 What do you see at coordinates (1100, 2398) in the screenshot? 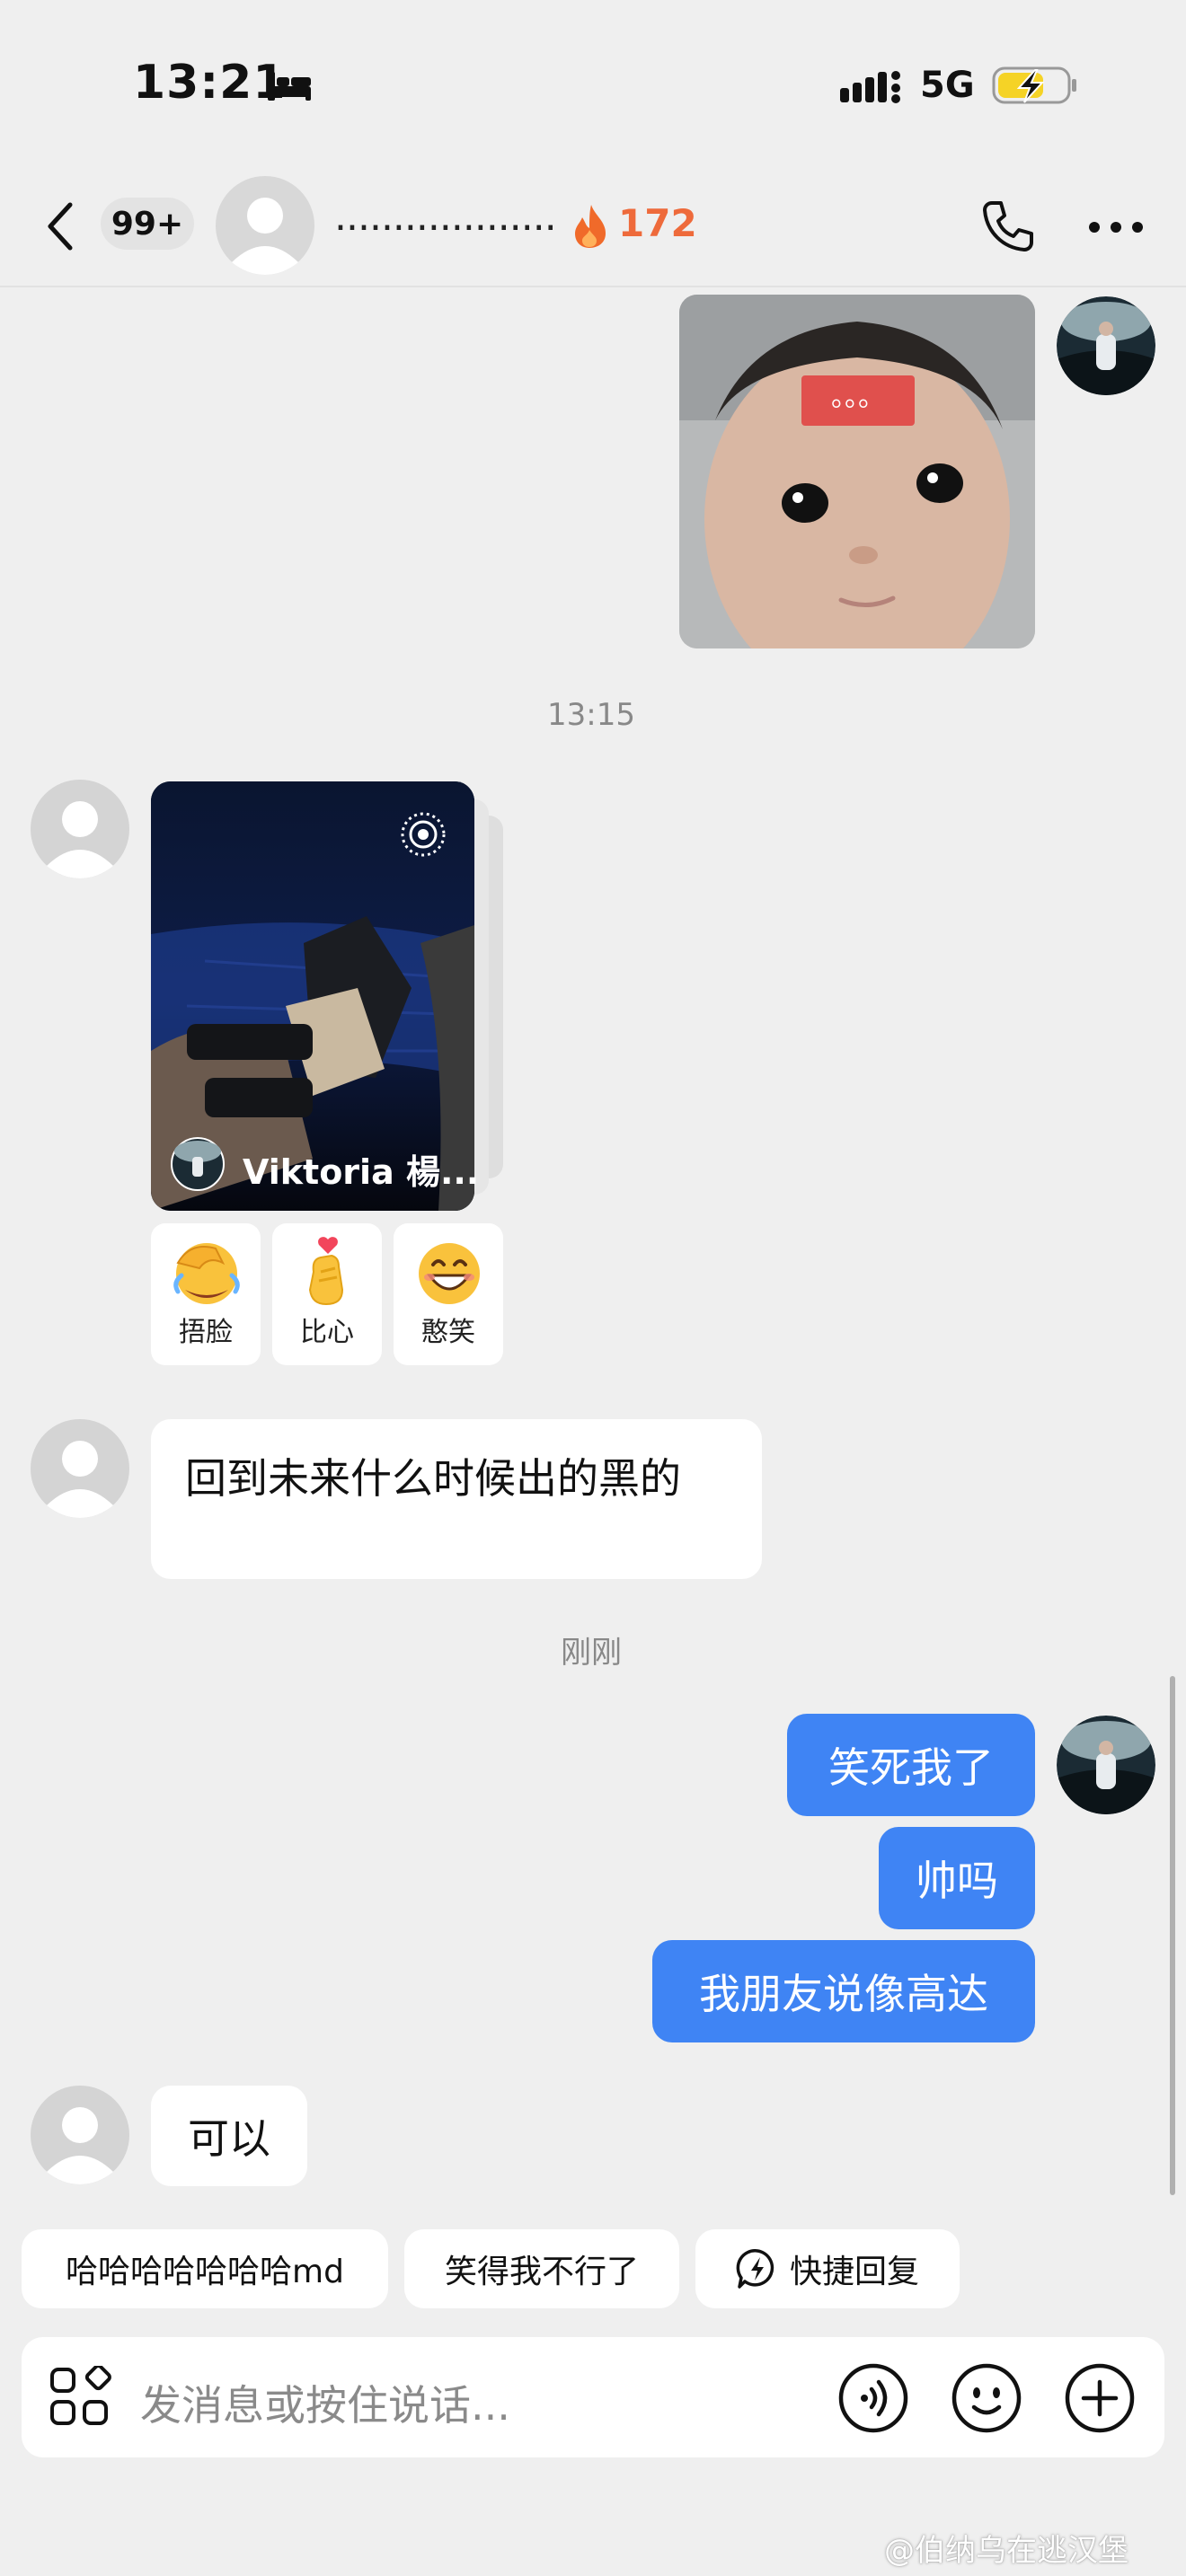
I see `plus-icon` at bounding box center [1100, 2398].